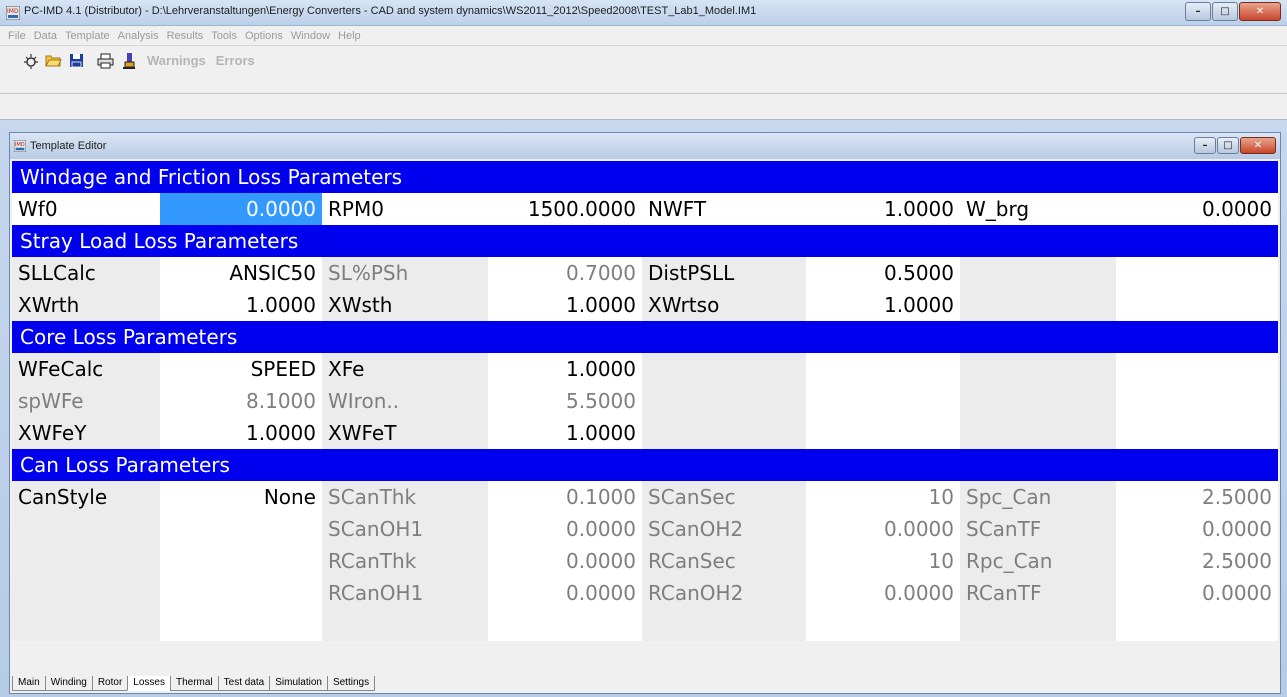  What do you see at coordinates (724, 529) in the screenshot?
I see `parameter-name-cell: SCanOH2` at bounding box center [724, 529].